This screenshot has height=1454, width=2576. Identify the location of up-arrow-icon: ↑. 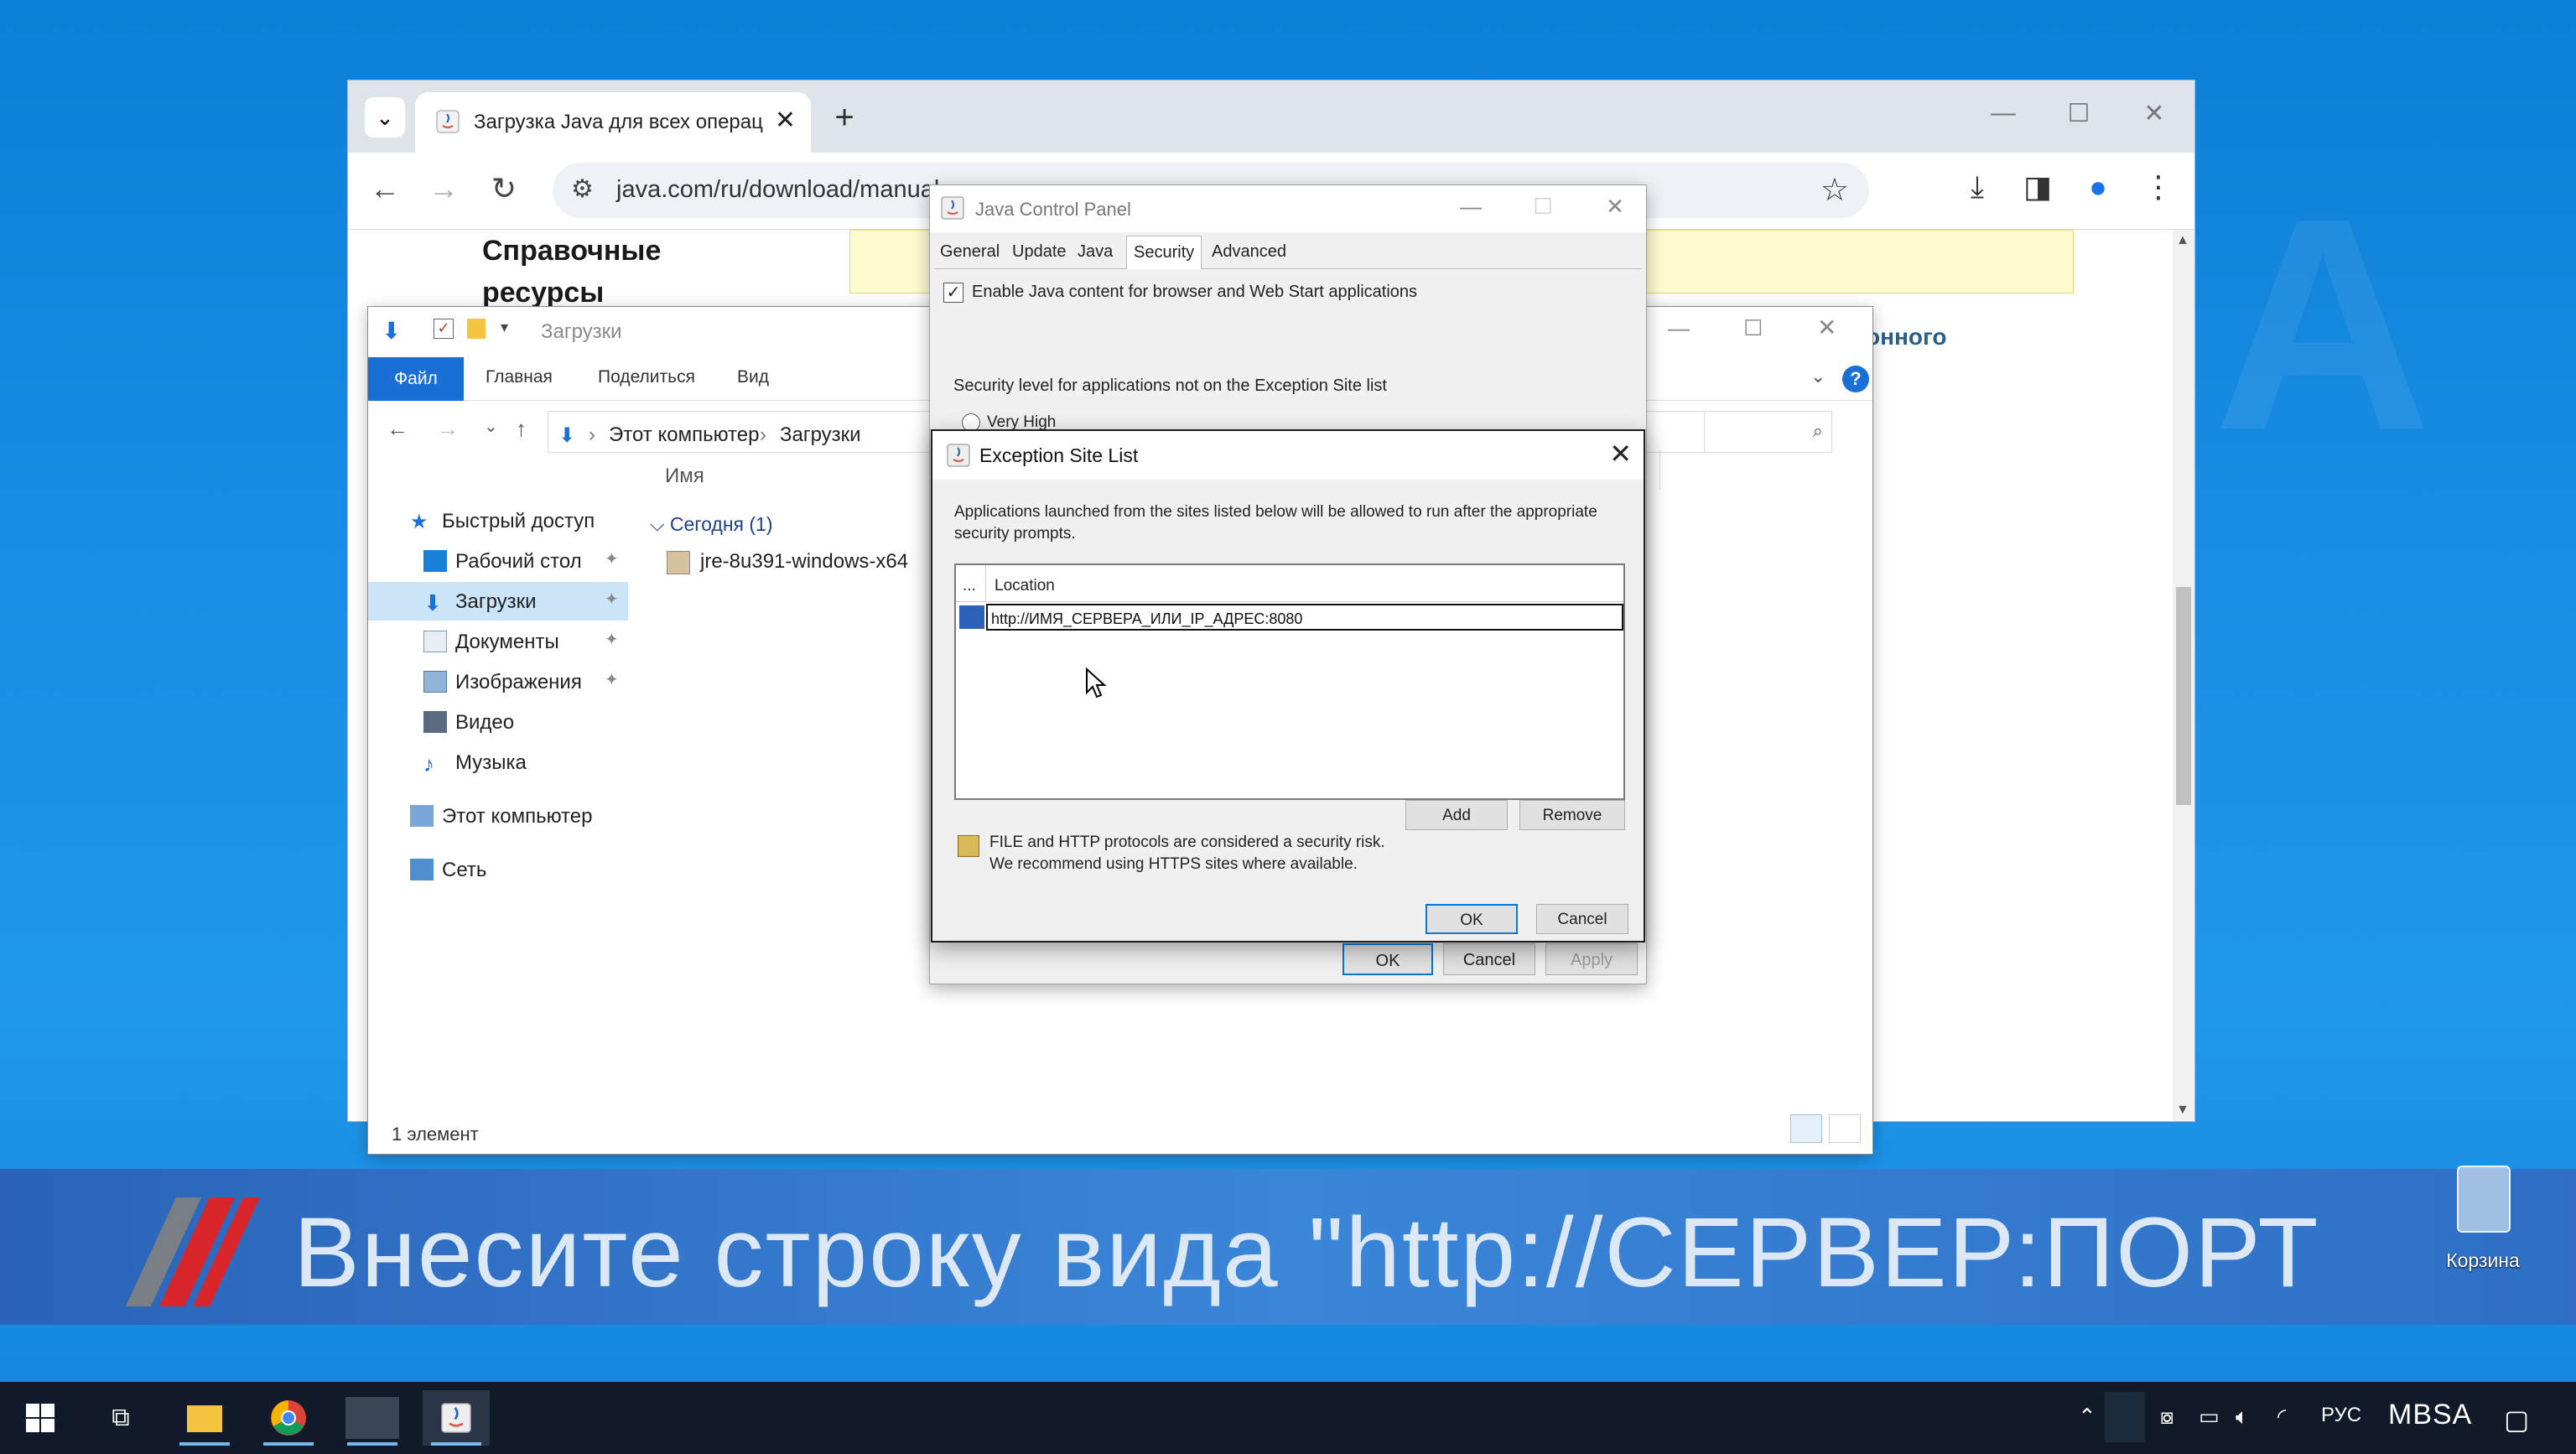
(521, 429).